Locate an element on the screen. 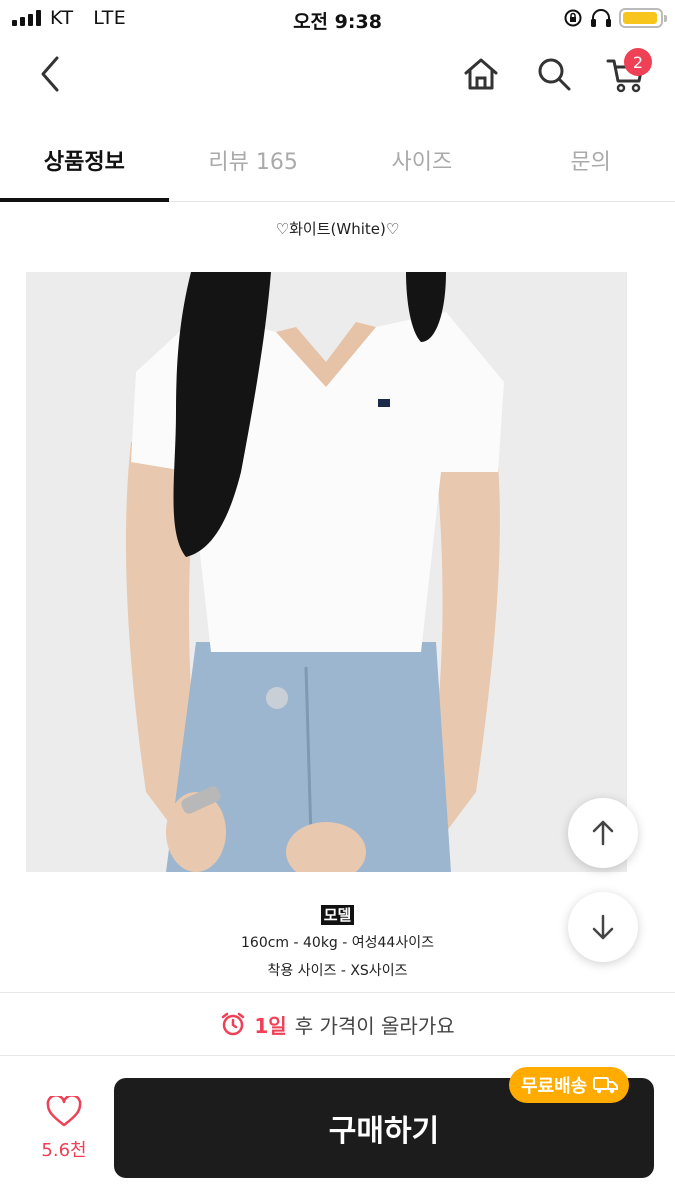 The image size is (675, 1200). like-count: 5.6천 is located at coordinates (64, 1150).